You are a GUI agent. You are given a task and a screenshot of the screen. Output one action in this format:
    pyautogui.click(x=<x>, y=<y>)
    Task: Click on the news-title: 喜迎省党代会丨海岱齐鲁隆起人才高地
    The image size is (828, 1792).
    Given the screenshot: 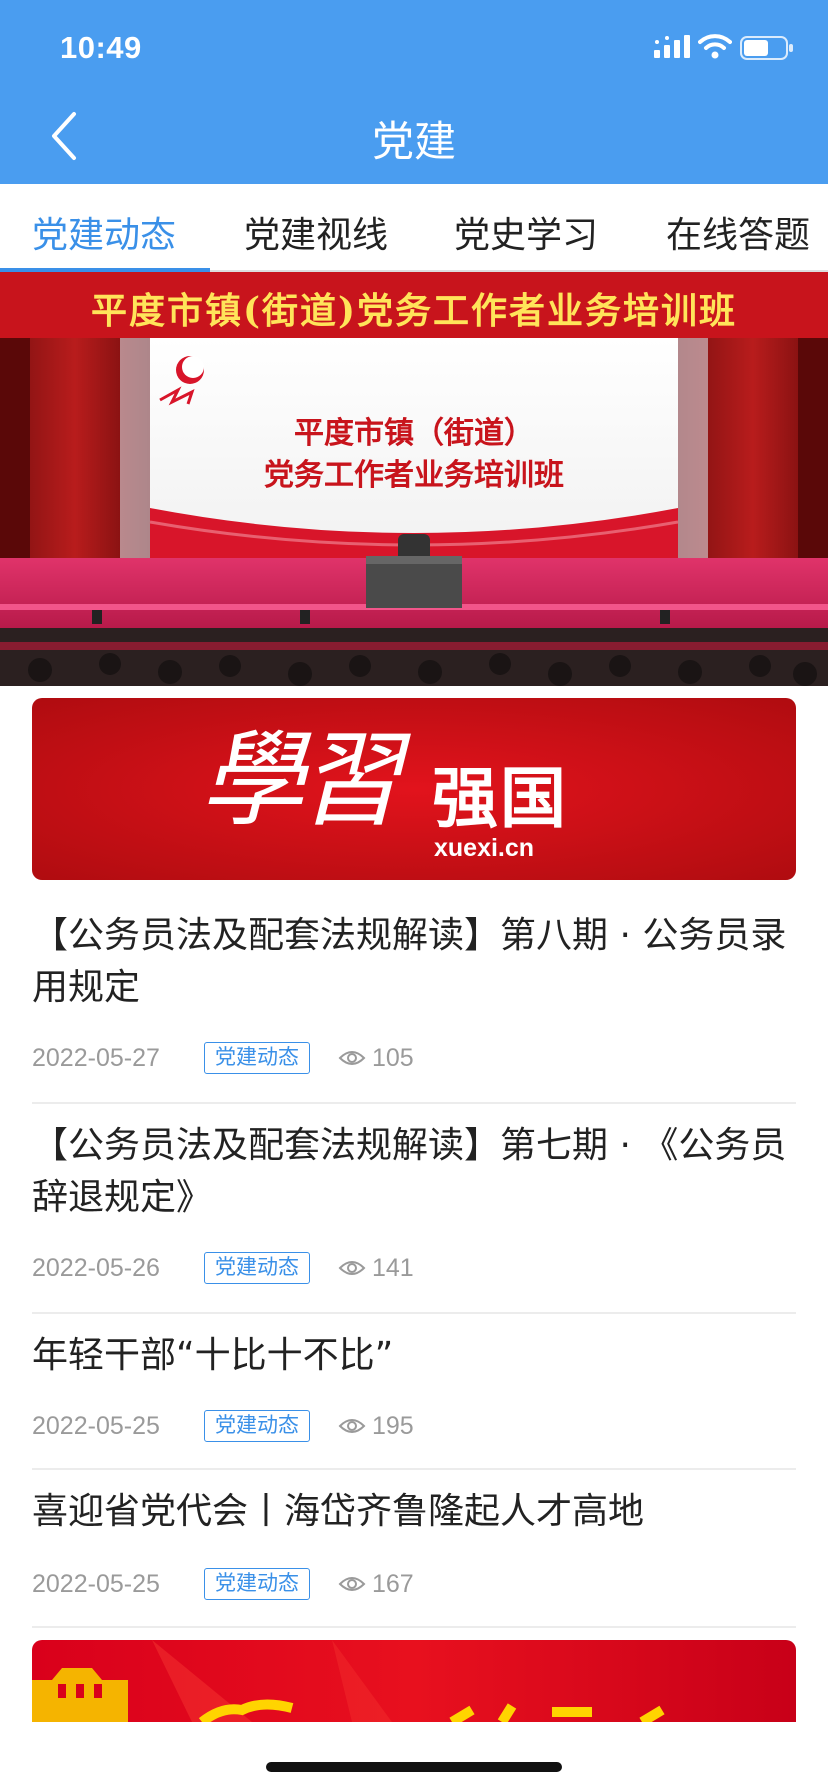 What is the action you would take?
    pyautogui.click(x=338, y=1511)
    